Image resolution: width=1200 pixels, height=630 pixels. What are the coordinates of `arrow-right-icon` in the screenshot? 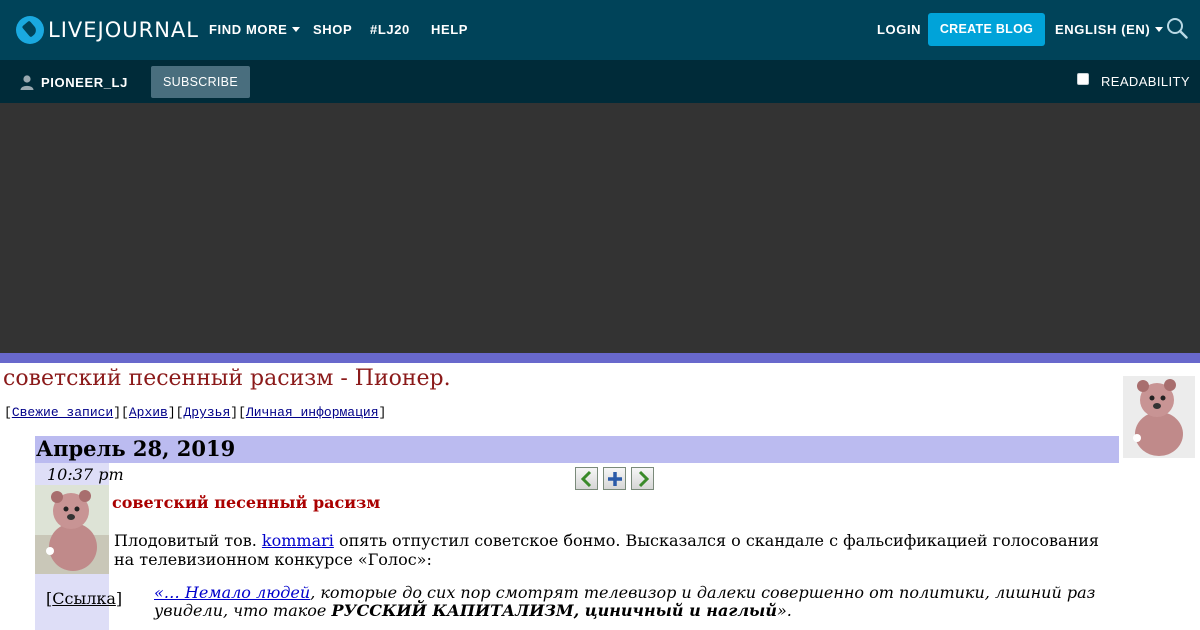 It's located at (644, 479).